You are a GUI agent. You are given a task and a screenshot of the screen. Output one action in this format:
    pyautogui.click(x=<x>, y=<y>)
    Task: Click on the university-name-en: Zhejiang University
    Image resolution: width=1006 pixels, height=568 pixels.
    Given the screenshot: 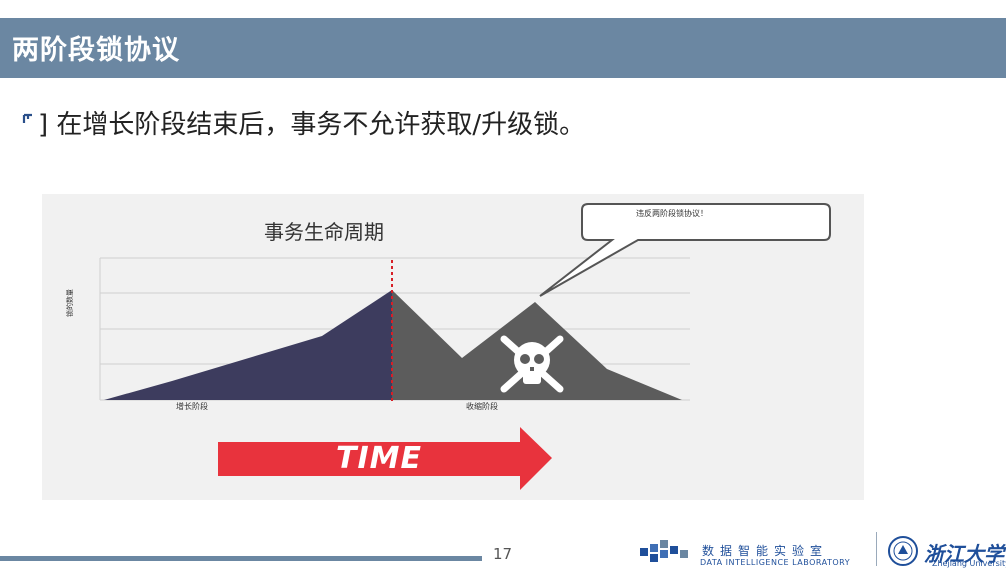 What is the action you would take?
    pyautogui.click(x=969, y=563)
    